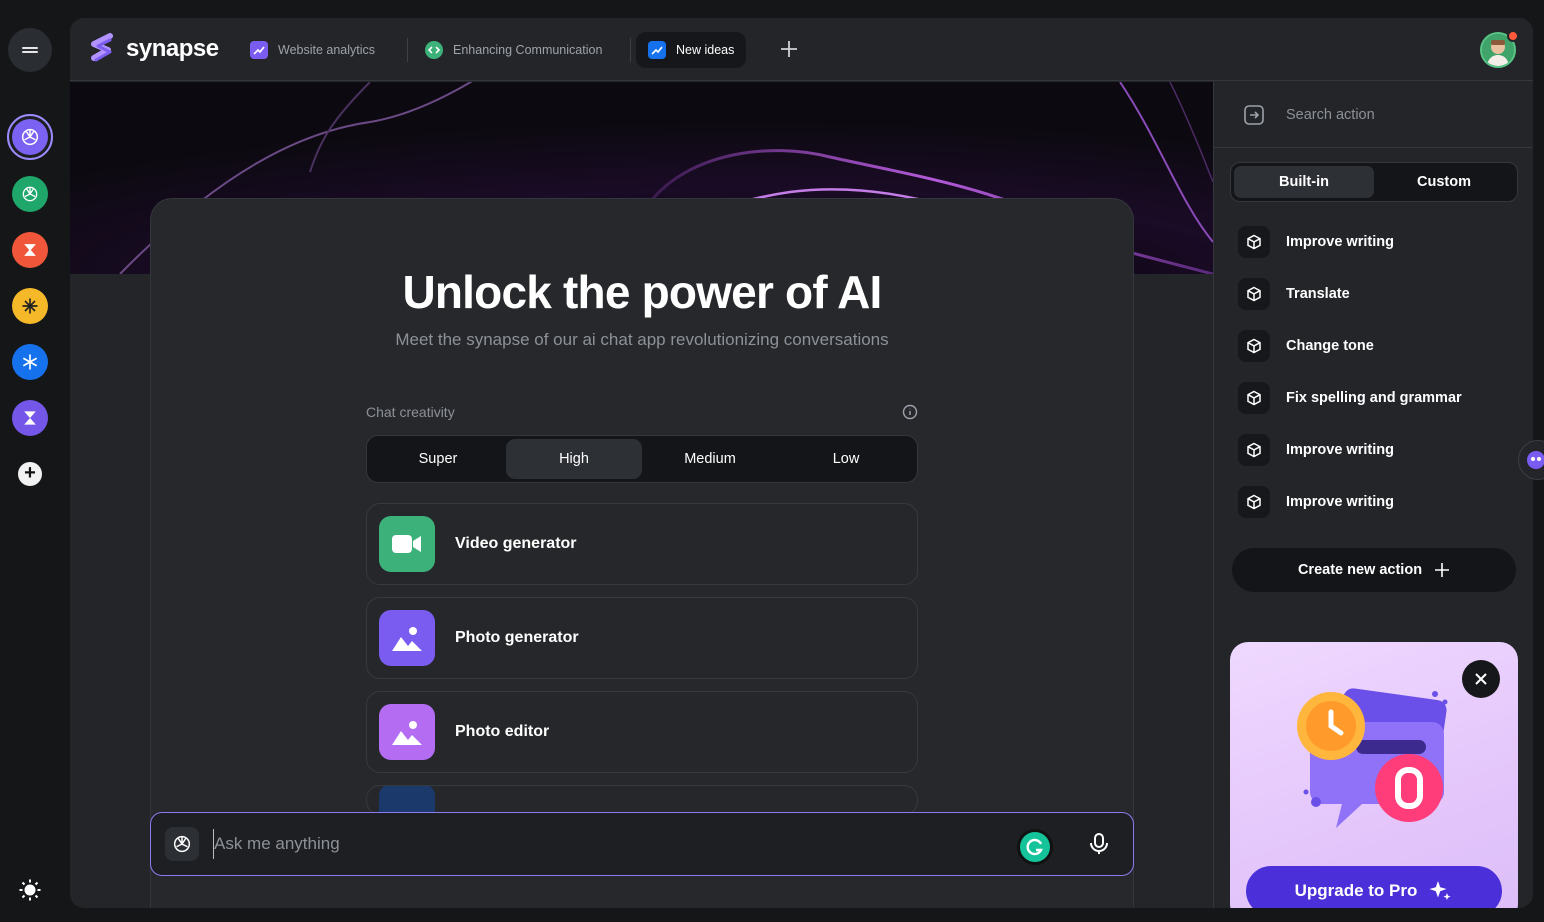  Describe the element at coordinates (516, 543) in the screenshot. I see `tool-label: Video generator` at that location.